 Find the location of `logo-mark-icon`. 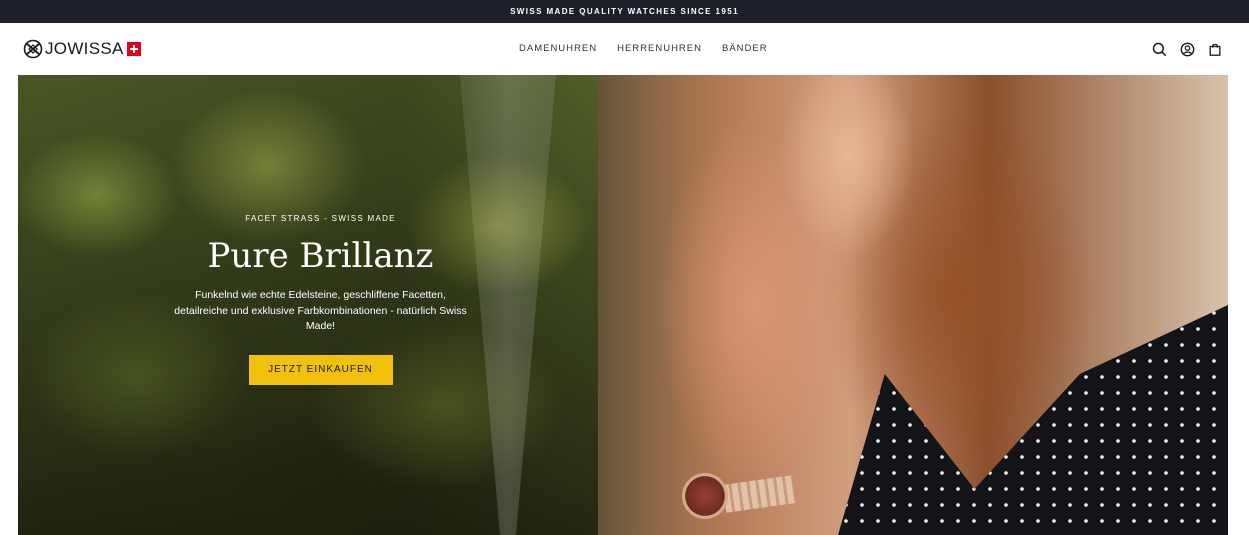

logo-mark-icon is located at coordinates (33, 49).